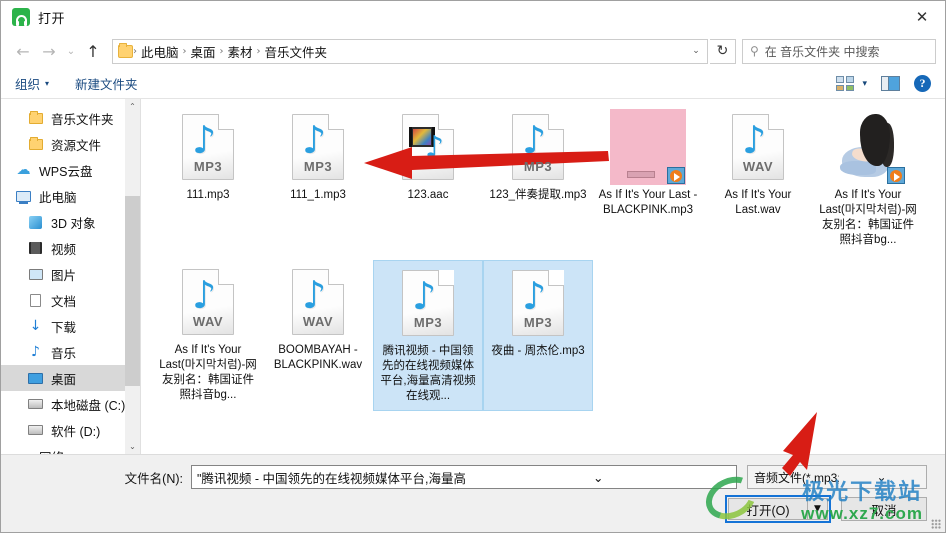 This screenshot has height=533, width=946. I want to click on file-item: ♪ WAV As If It's Your Last.wav, so click(758, 179).